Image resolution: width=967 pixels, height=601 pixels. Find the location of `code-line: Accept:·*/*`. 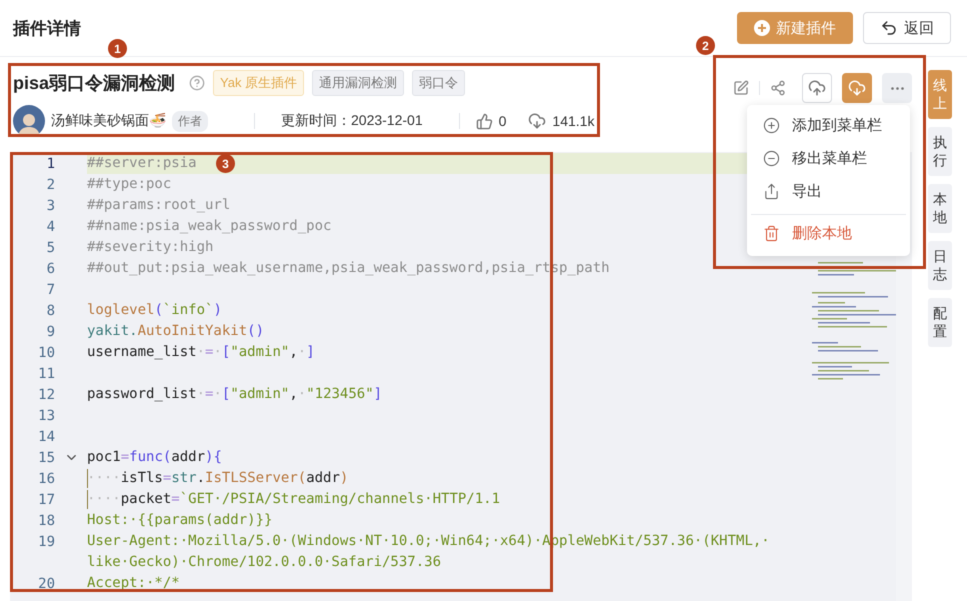

code-line: Accept:·*/* is located at coordinates (133, 583).